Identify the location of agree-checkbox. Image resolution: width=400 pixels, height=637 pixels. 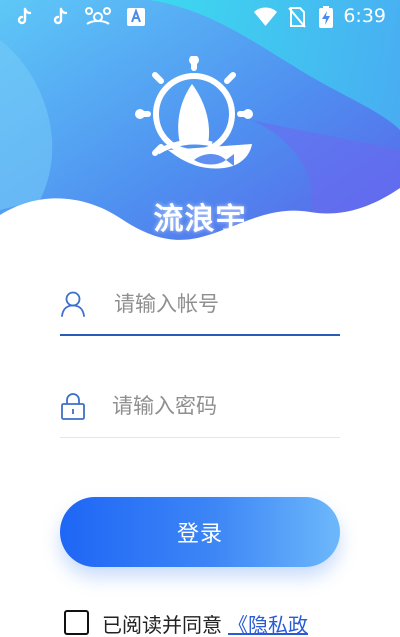
(76, 622).